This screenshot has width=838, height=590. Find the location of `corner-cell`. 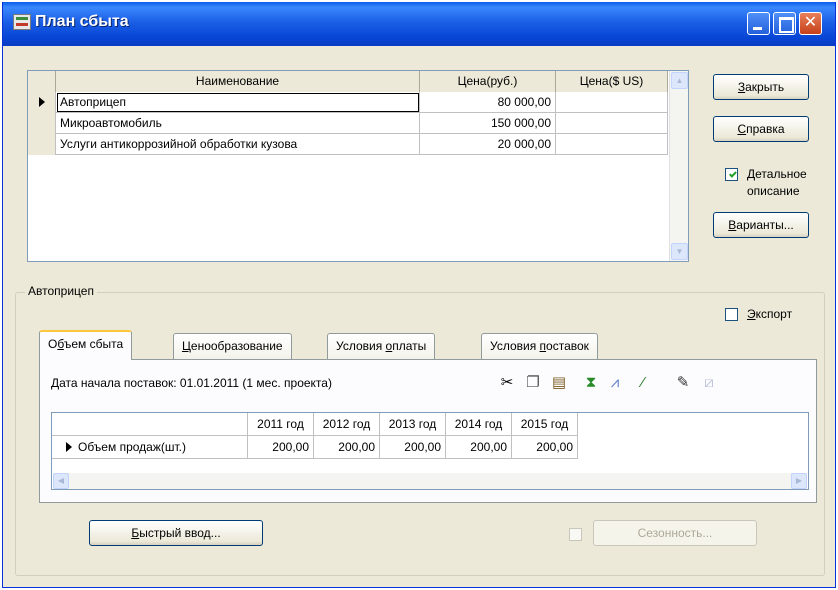

corner-cell is located at coordinates (150, 424).